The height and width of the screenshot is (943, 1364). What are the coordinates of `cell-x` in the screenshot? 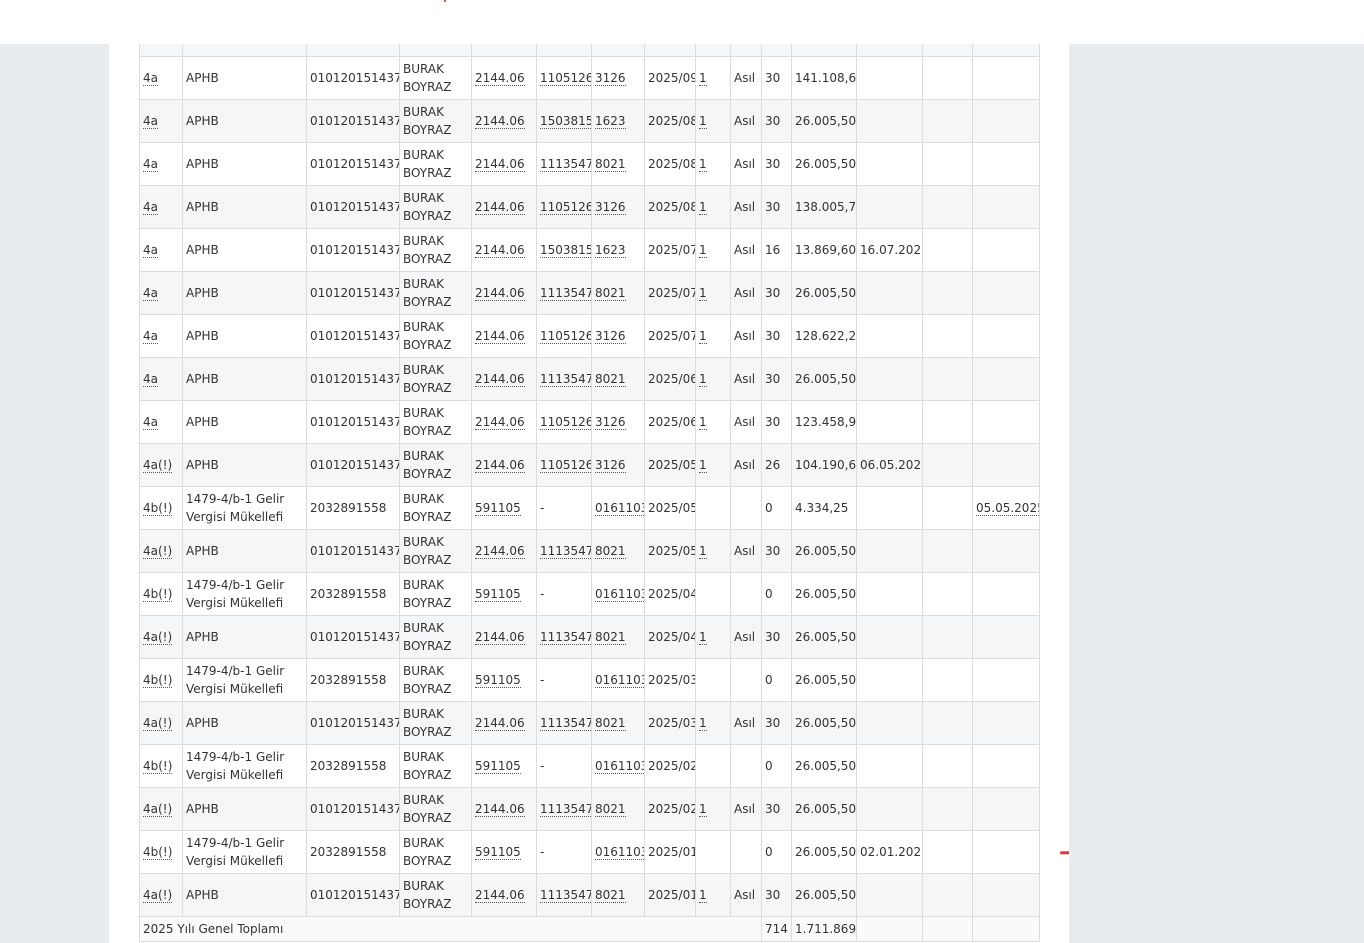 It's located at (947, 637).